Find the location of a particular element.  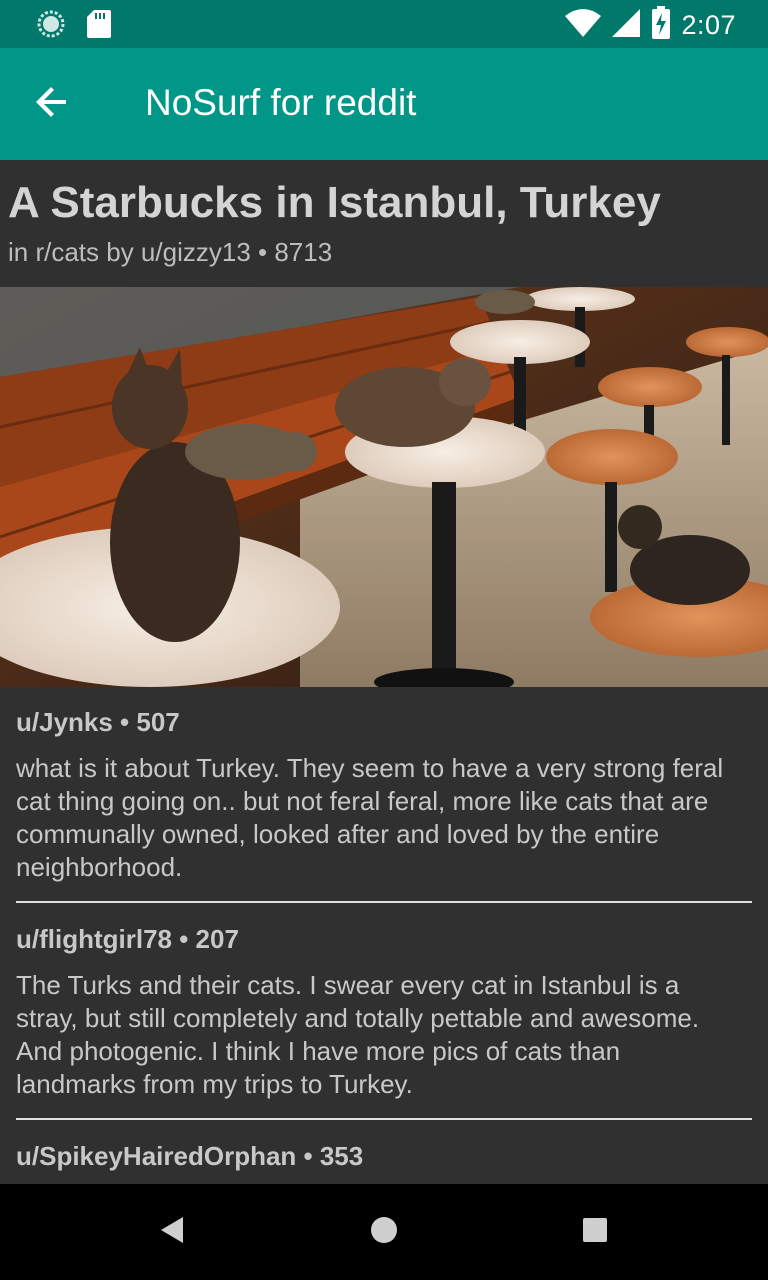

back-button is located at coordinates (52, 104).